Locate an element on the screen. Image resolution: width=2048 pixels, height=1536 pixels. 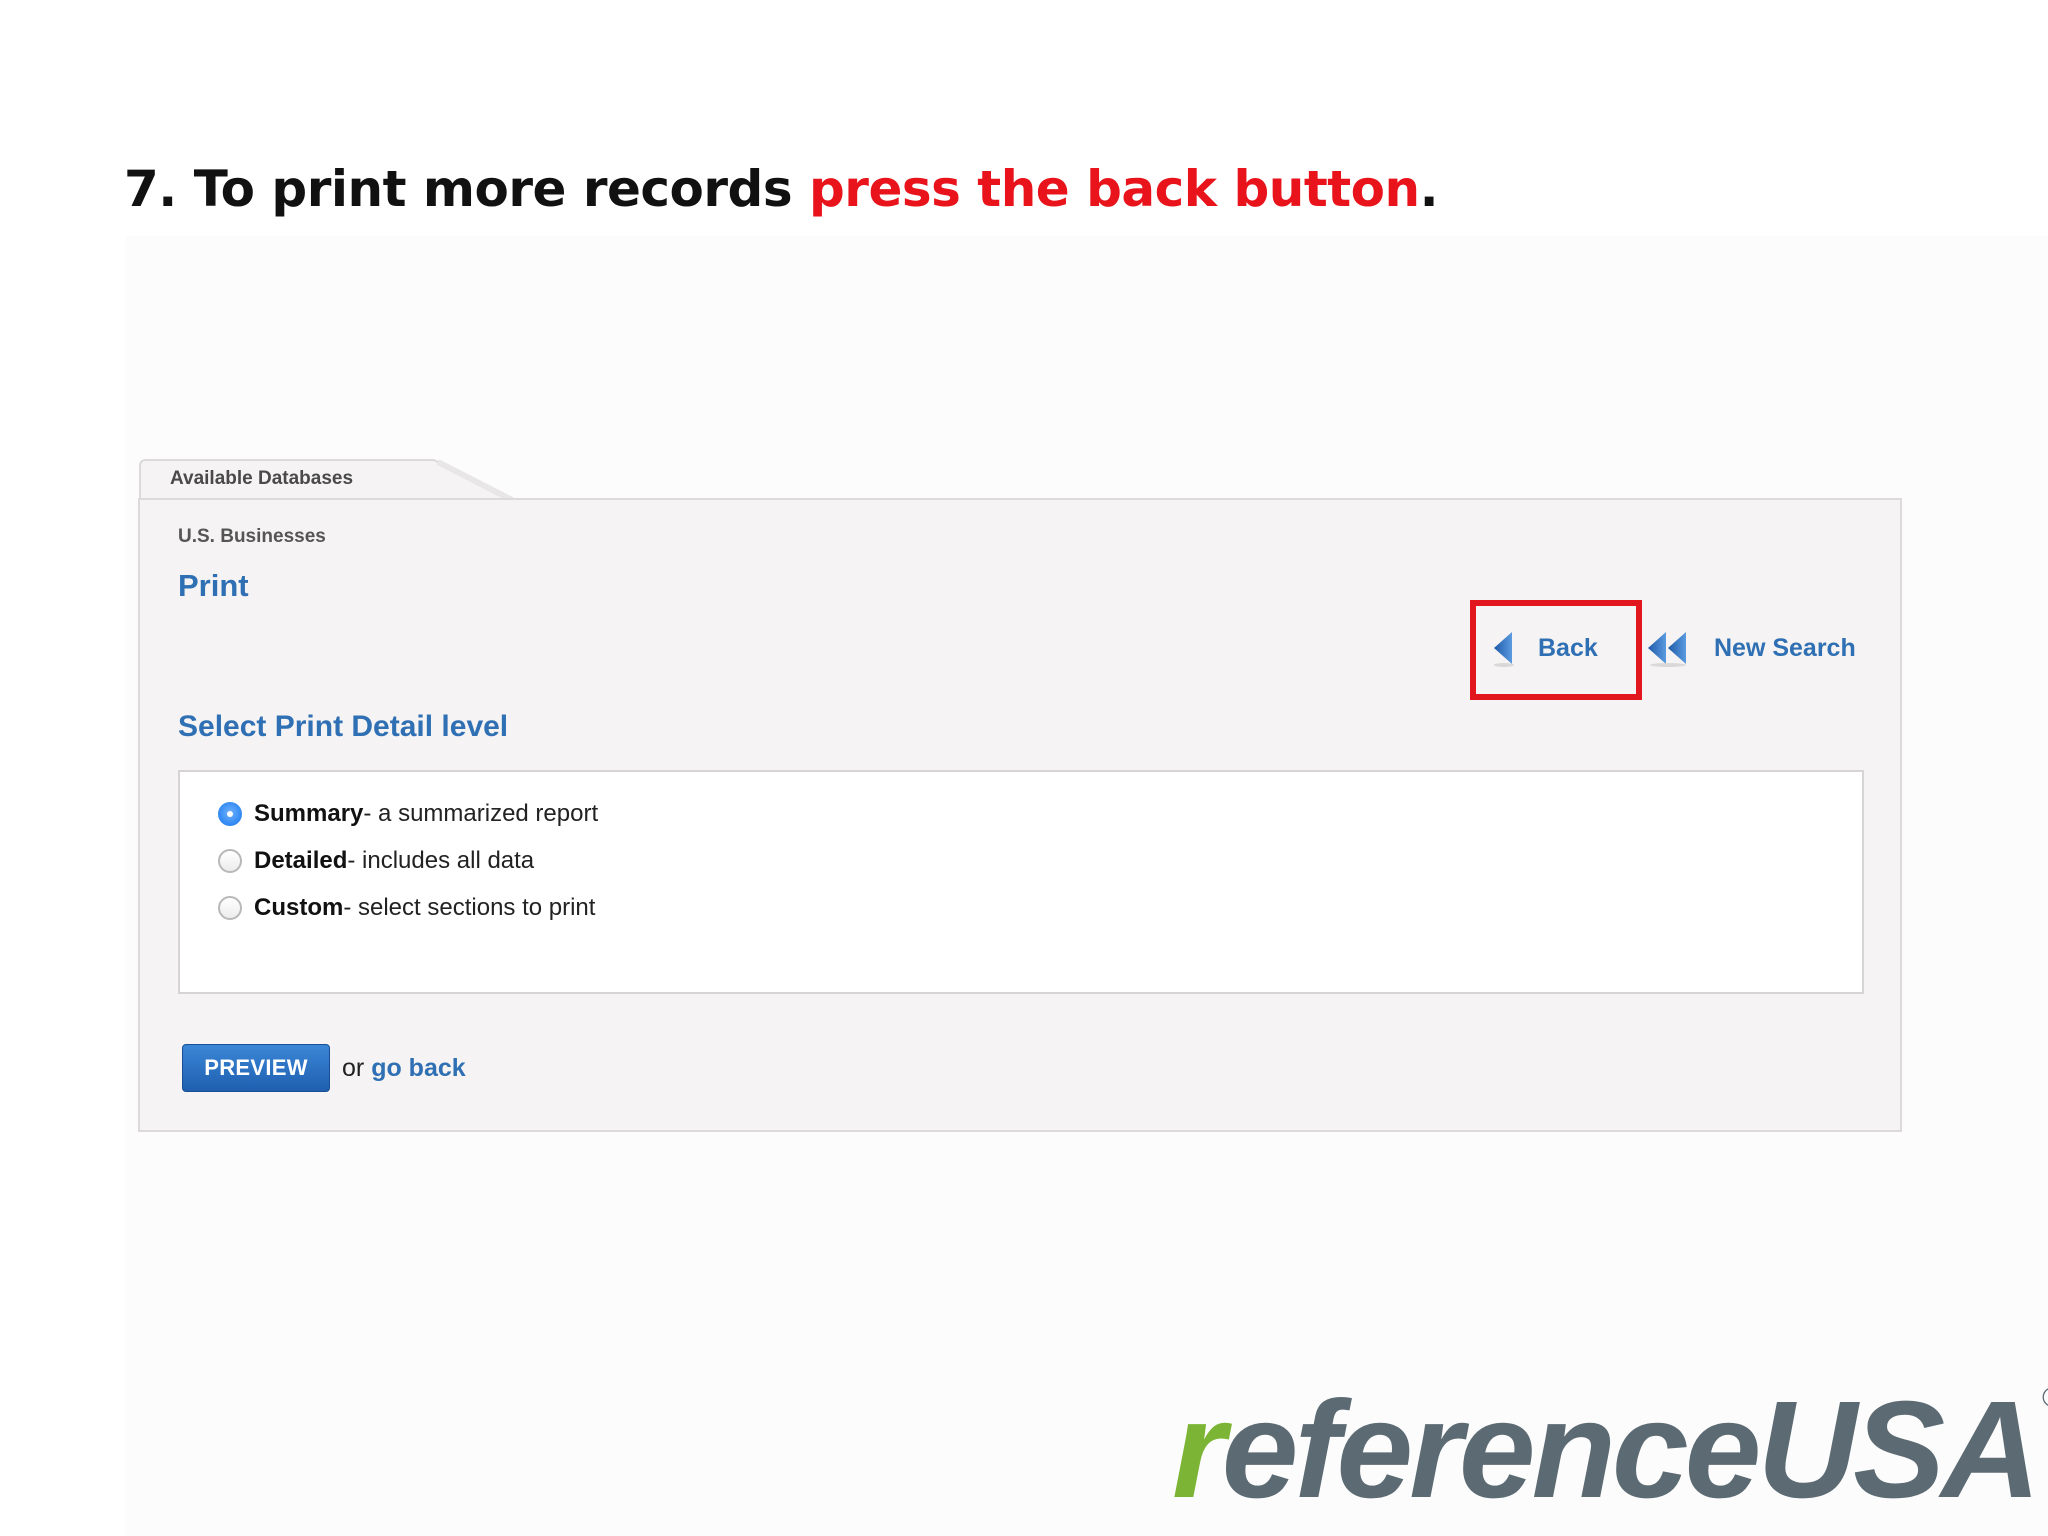
option-detailed-name: Detailed is located at coordinates (301, 860).